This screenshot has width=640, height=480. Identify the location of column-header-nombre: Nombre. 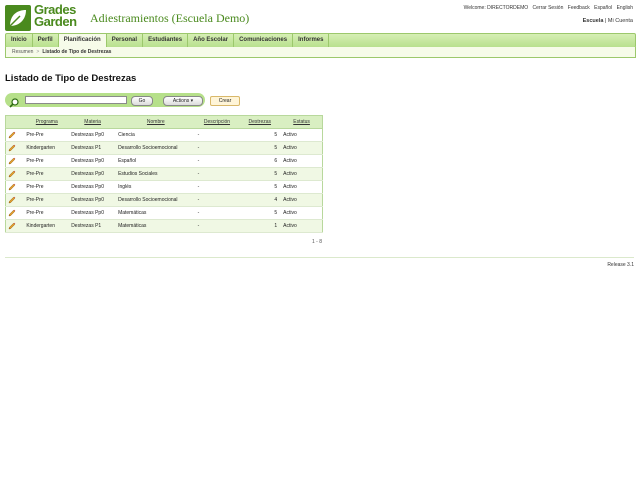
(156, 122).